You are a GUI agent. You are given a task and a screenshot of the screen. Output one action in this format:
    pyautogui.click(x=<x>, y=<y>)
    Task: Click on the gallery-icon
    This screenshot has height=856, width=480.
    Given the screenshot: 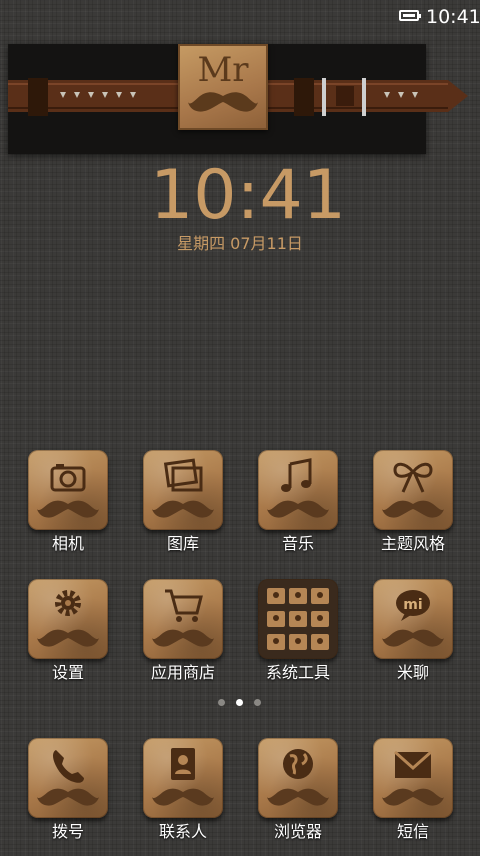 What is the action you would take?
    pyautogui.click(x=183, y=488)
    